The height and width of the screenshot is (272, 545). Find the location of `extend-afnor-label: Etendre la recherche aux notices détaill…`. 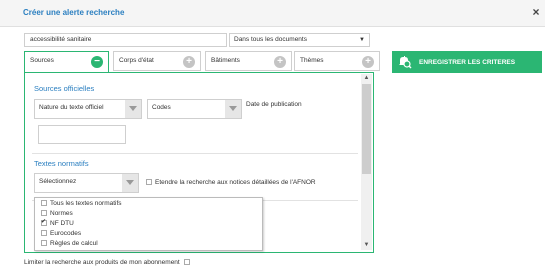

extend-afnor-label: Etendre la recherche aux notices détaill… is located at coordinates (235, 182).